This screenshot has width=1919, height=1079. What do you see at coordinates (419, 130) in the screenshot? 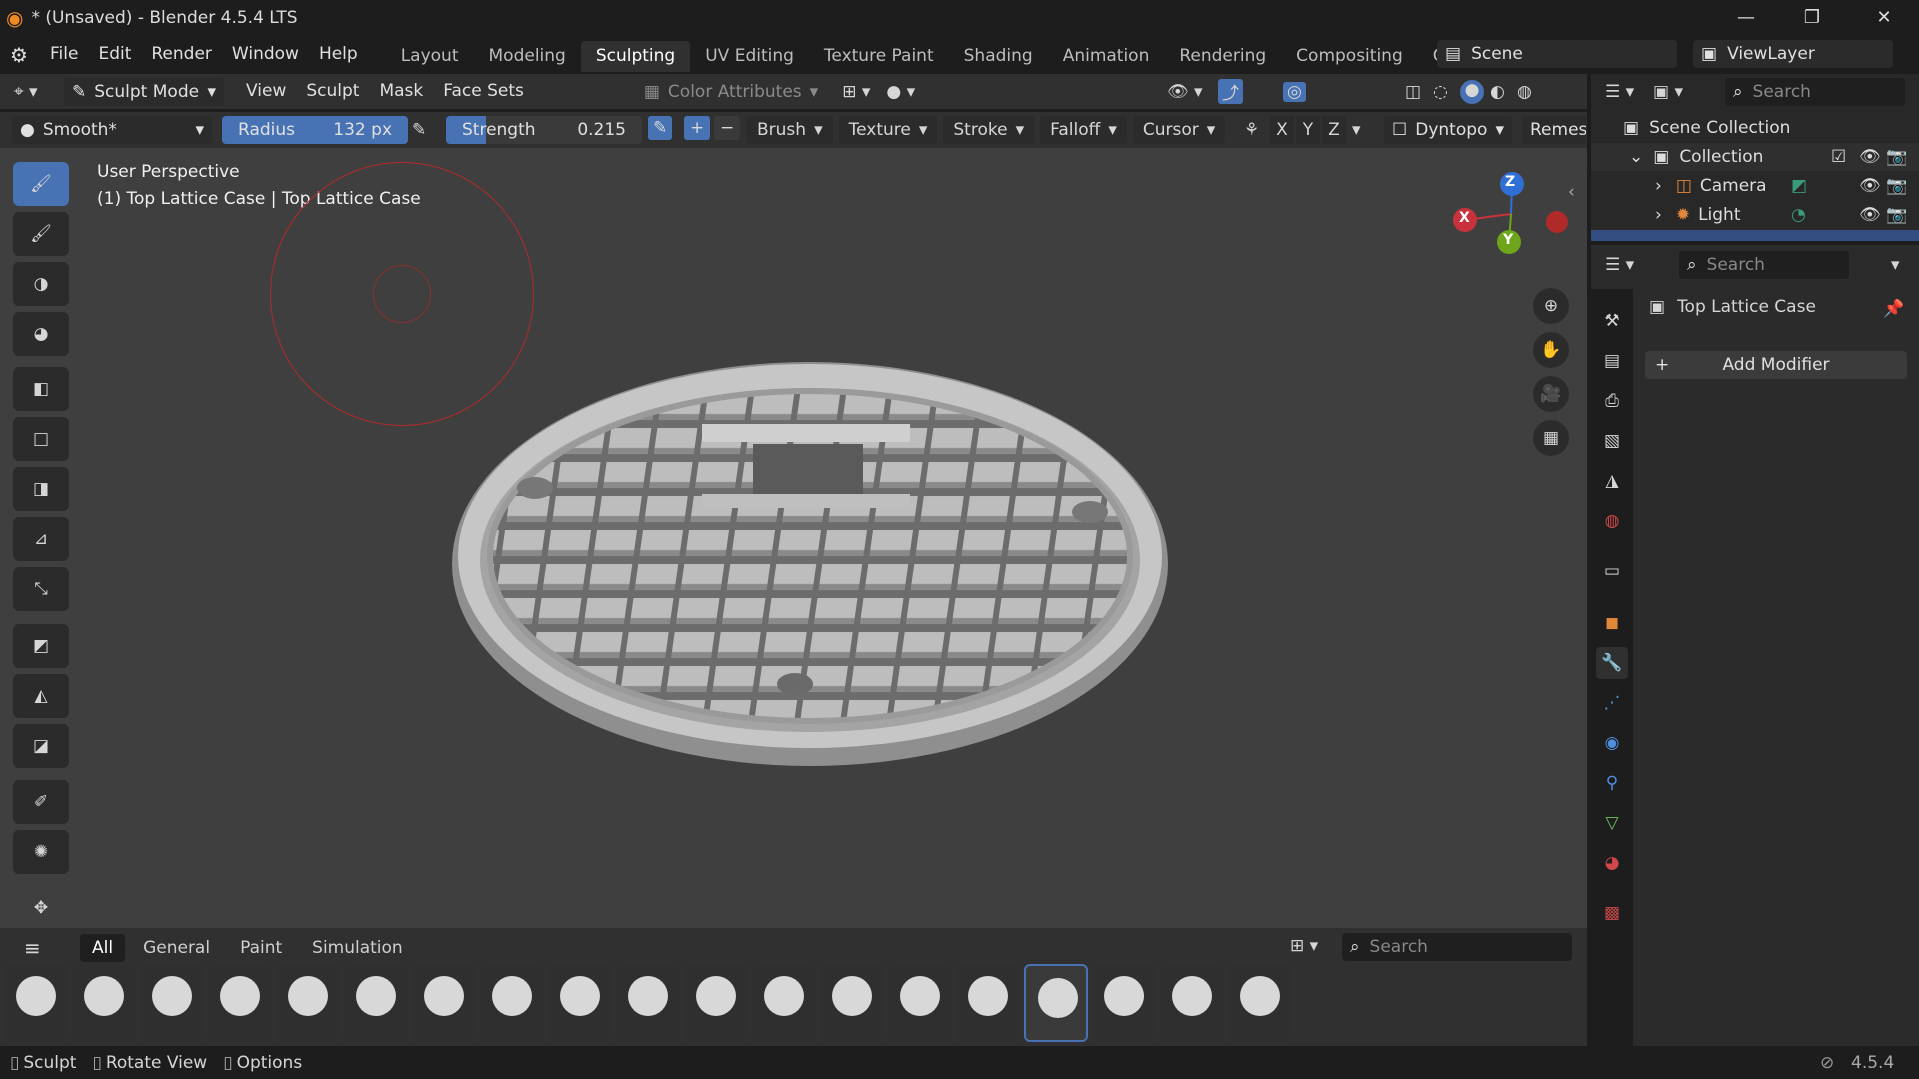
I see `pressure-radius-icon: ✎` at bounding box center [419, 130].